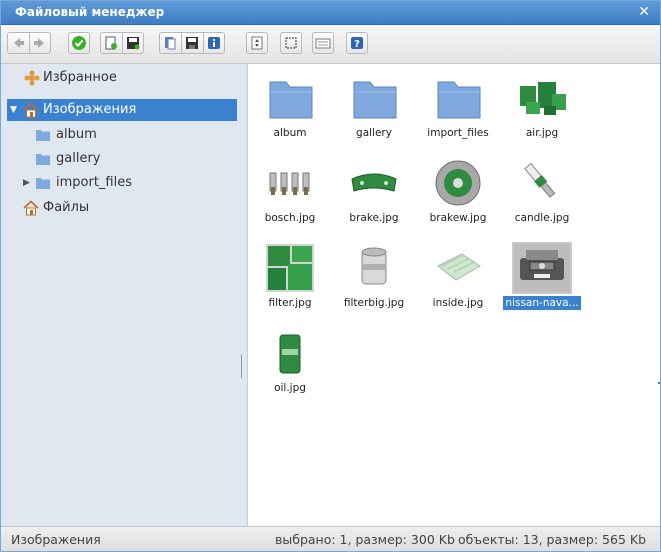  What do you see at coordinates (290, 268) in the screenshot?
I see `filters-image-icon` at bounding box center [290, 268].